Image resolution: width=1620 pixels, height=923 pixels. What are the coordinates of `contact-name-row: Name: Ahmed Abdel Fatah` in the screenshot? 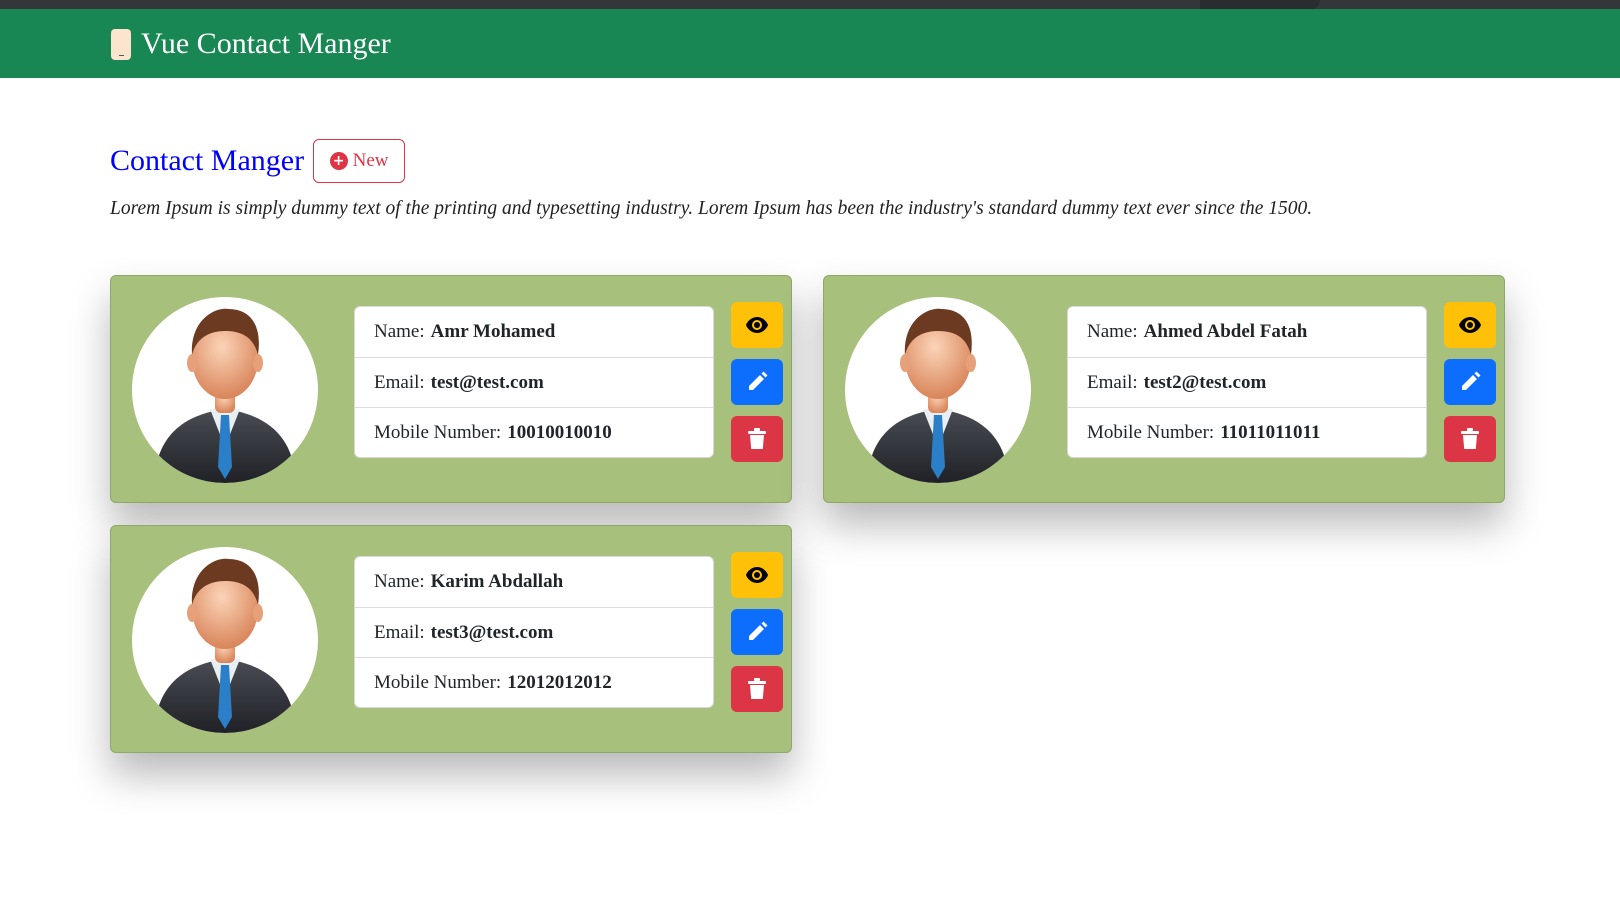 It's located at (1247, 332).